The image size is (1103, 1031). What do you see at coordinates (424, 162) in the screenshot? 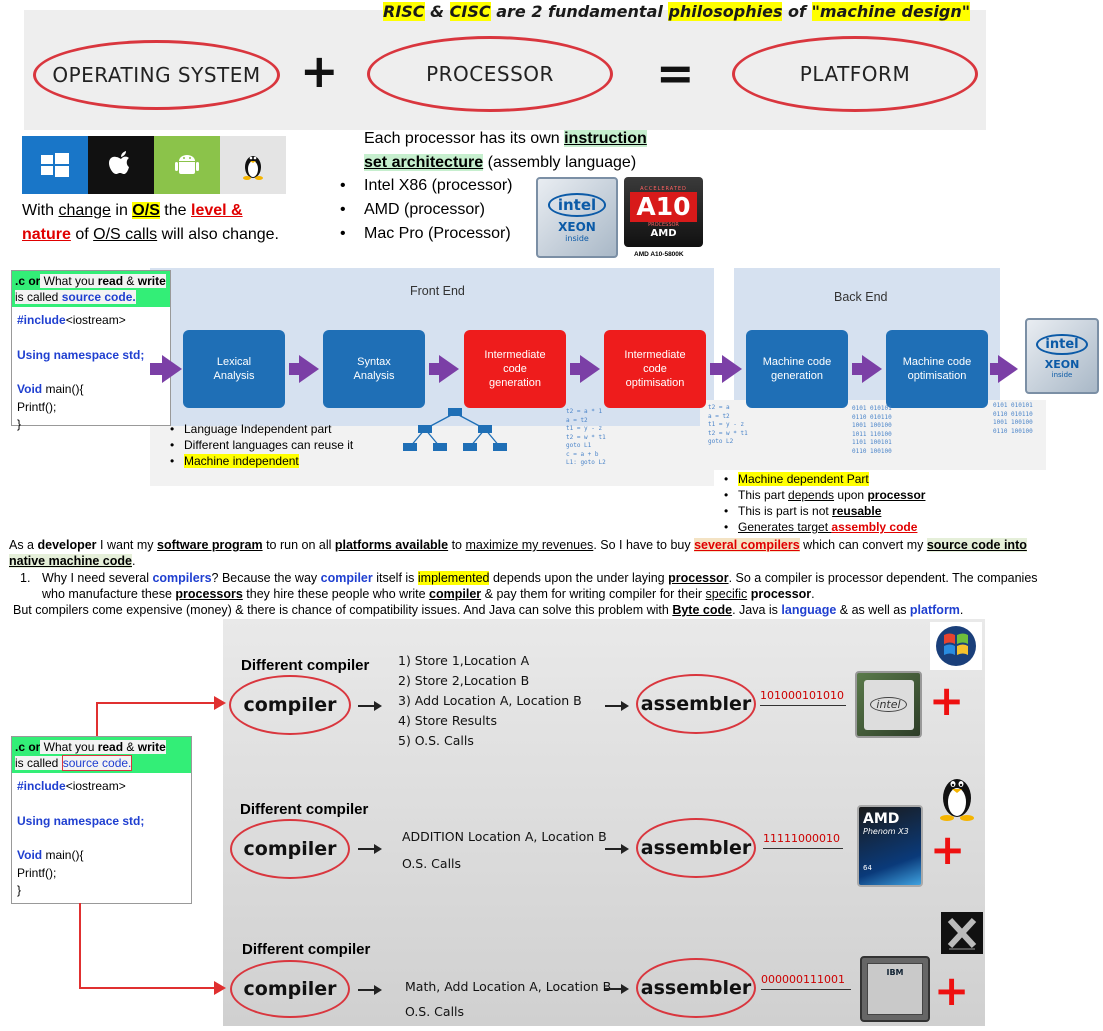
I see `isa-set-architecture: set architecture` at bounding box center [424, 162].